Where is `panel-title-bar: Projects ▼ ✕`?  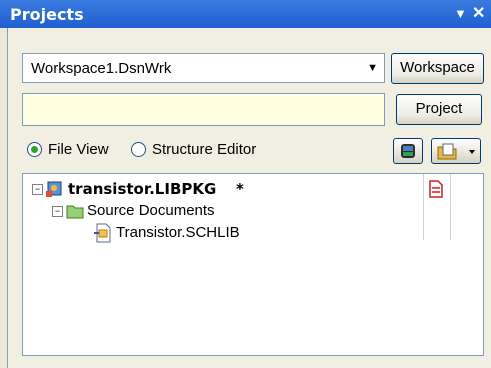 panel-title-bar: Projects ▼ ✕ is located at coordinates (245, 14).